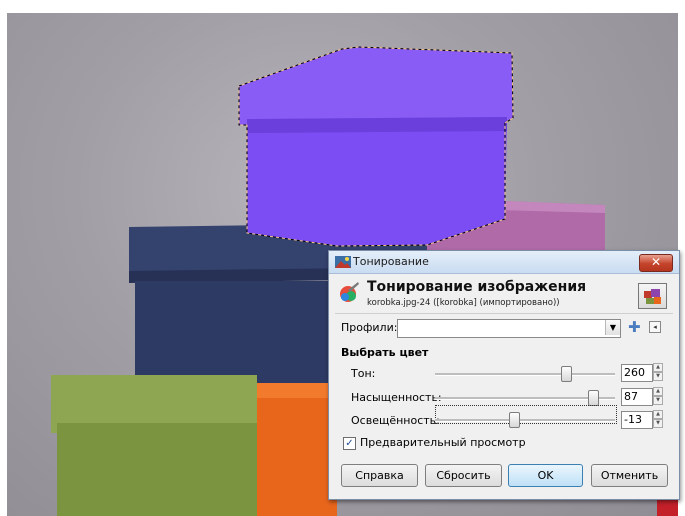 This screenshot has height=516, width=685. I want to click on lightness-label: Освещённость:, so click(395, 420).